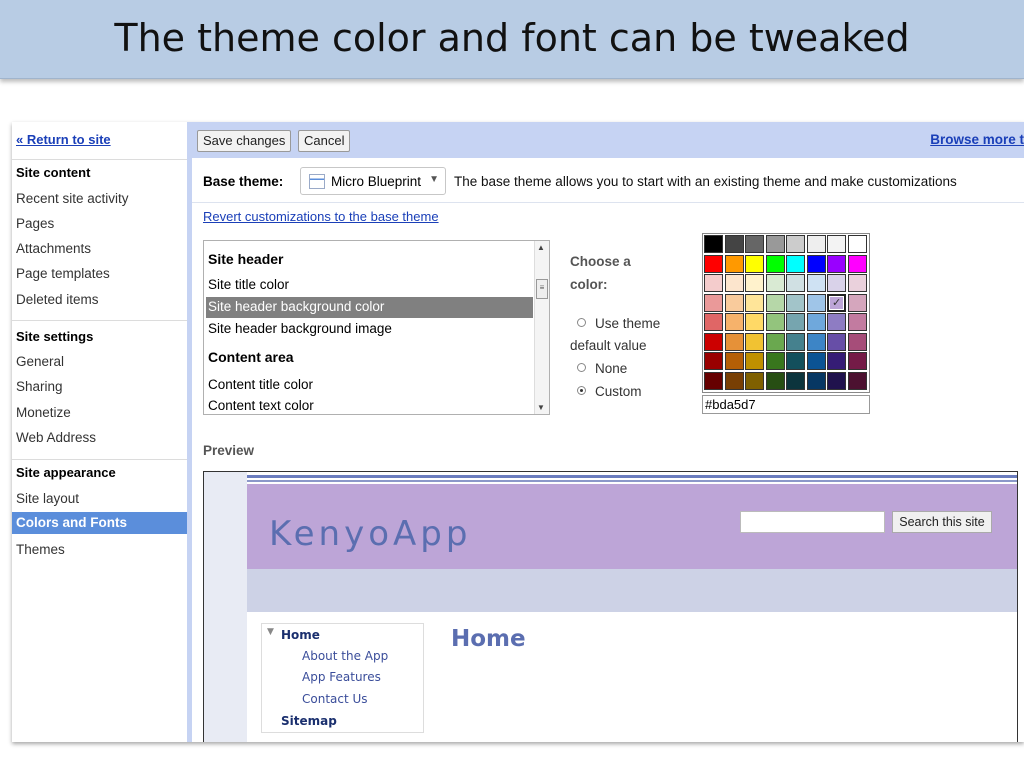 Image resolution: width=1024 pixels, height=768 pixels. What do you see at coordinates (40, 549) in the screenshot?
I see `sidebar-item-themes: Themes` at bounding box center [40, 549].